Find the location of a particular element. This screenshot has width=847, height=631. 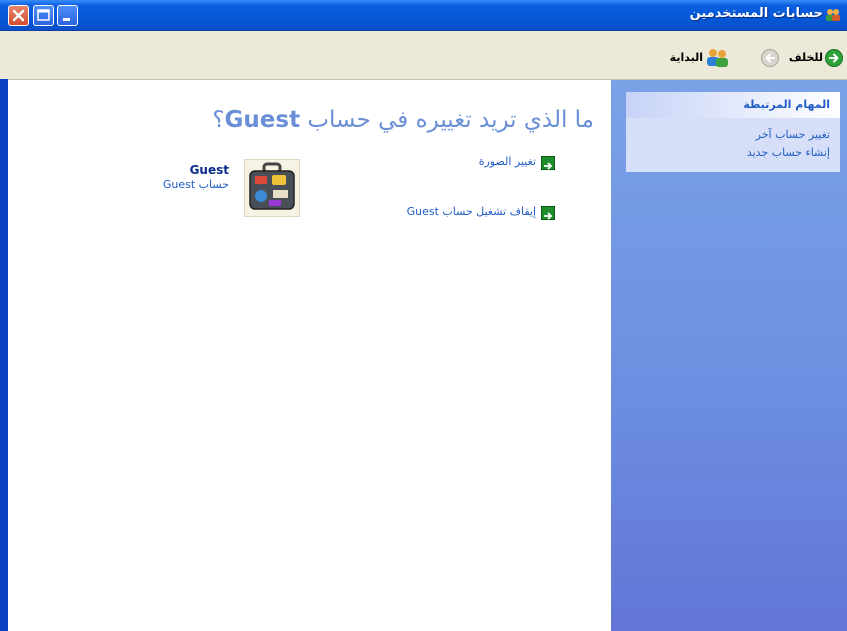

heading-suffix: ؟ is located at coordinates (218, 120).